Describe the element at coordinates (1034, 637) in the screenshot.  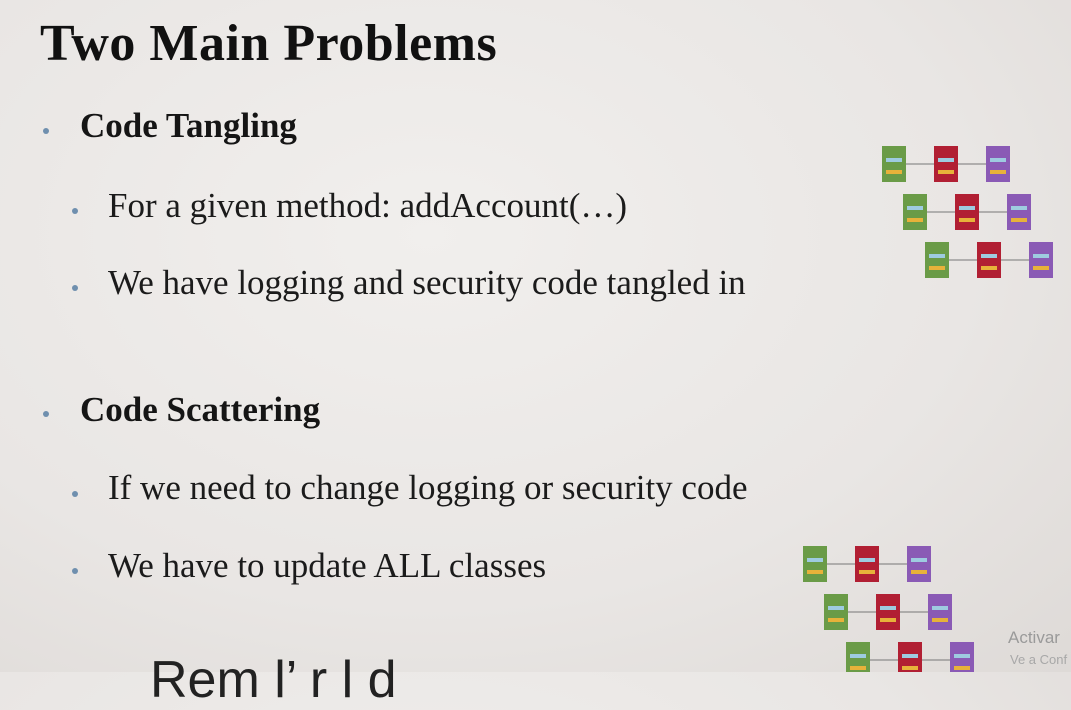
I see `activation-watermark-line1: Activar` at that location.